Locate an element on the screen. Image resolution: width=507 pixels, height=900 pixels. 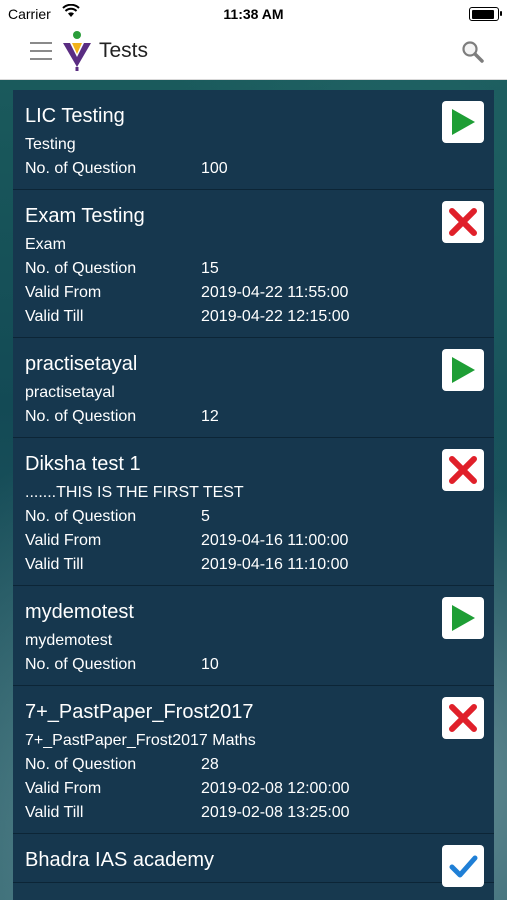
test-name: Diksha test 1 is located at coordinates (83, 464).